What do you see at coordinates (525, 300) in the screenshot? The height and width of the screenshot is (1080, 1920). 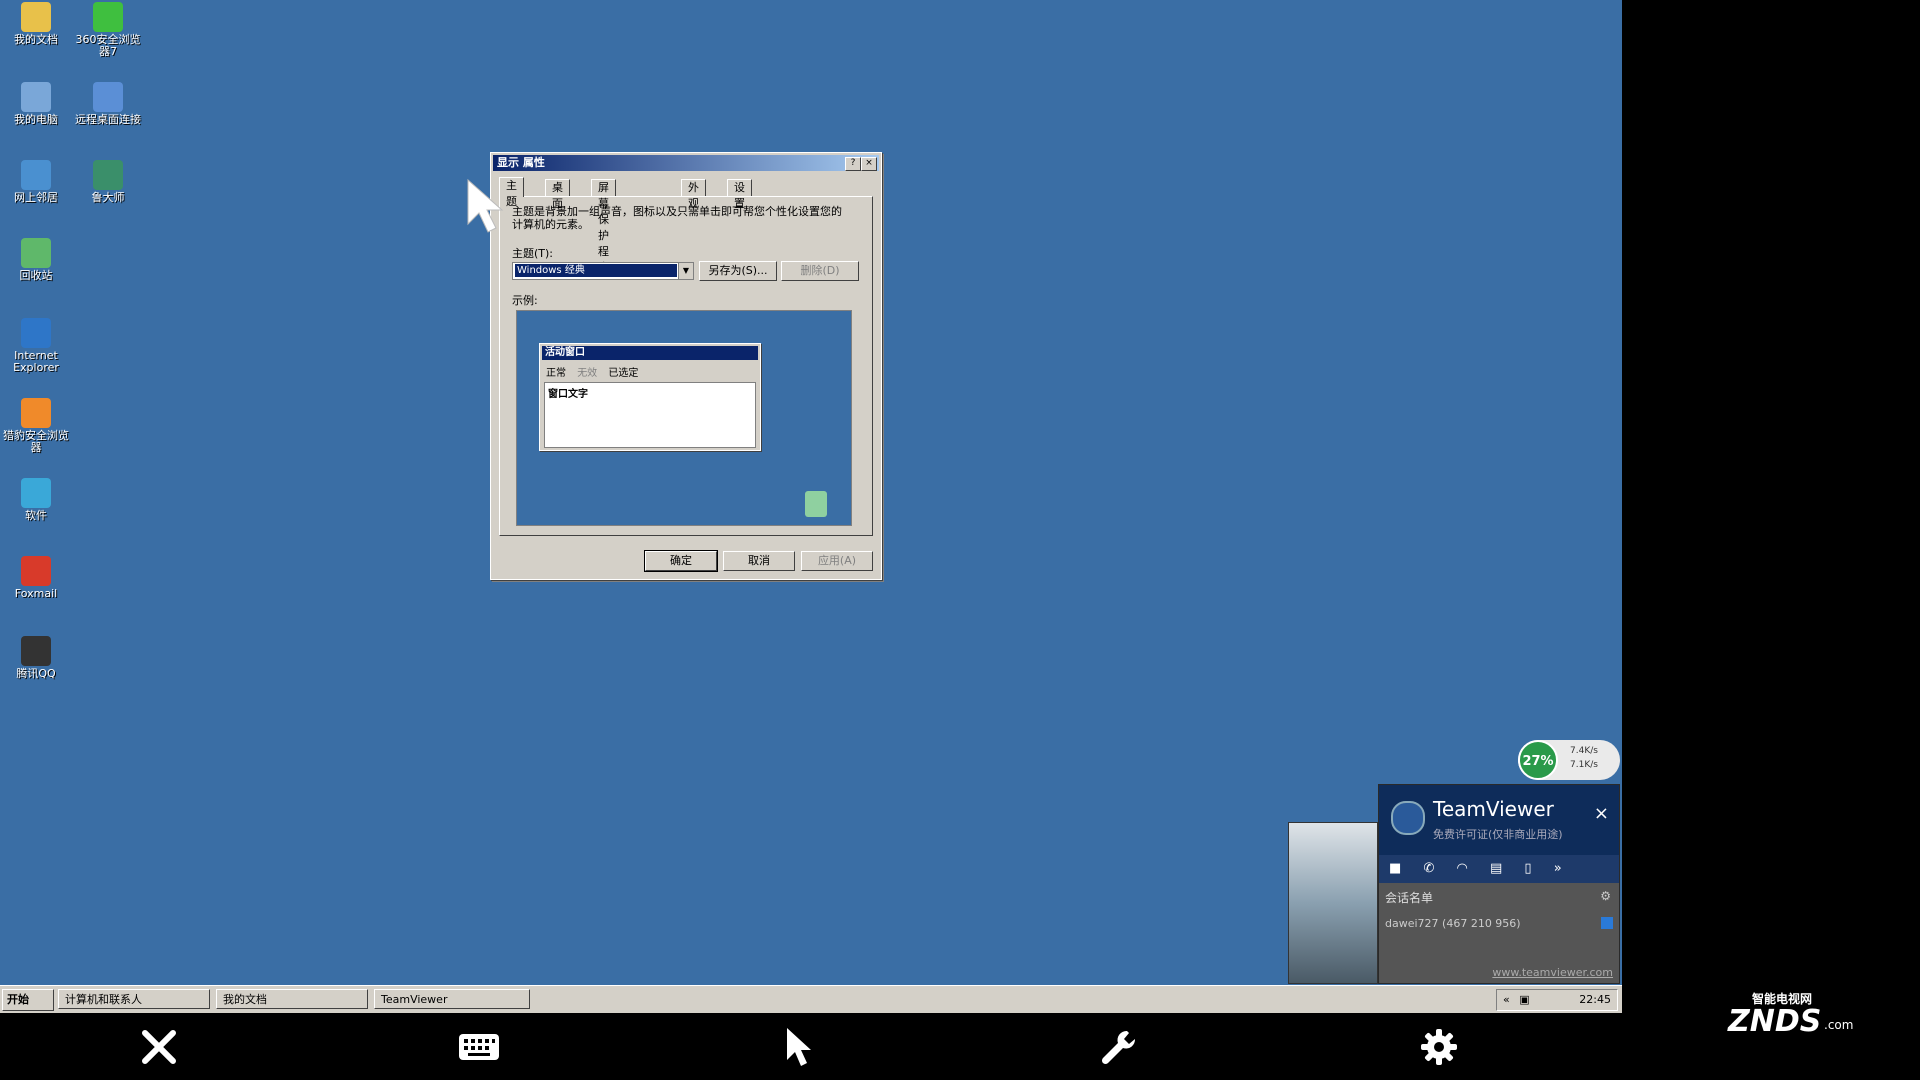 I see `sample-label: 示例:` at bounding box center [525, 300].